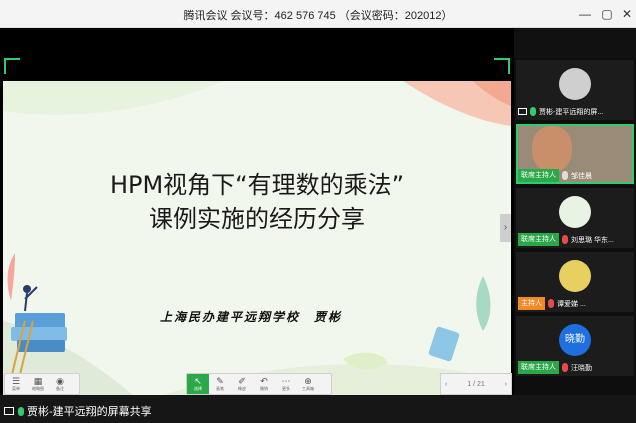 The image size is (636, 423). Describe the element at coordinates (251, 317) in the screenshot. I see `slide-author: 上海民办建平远翔学校 贾彬` at that location.